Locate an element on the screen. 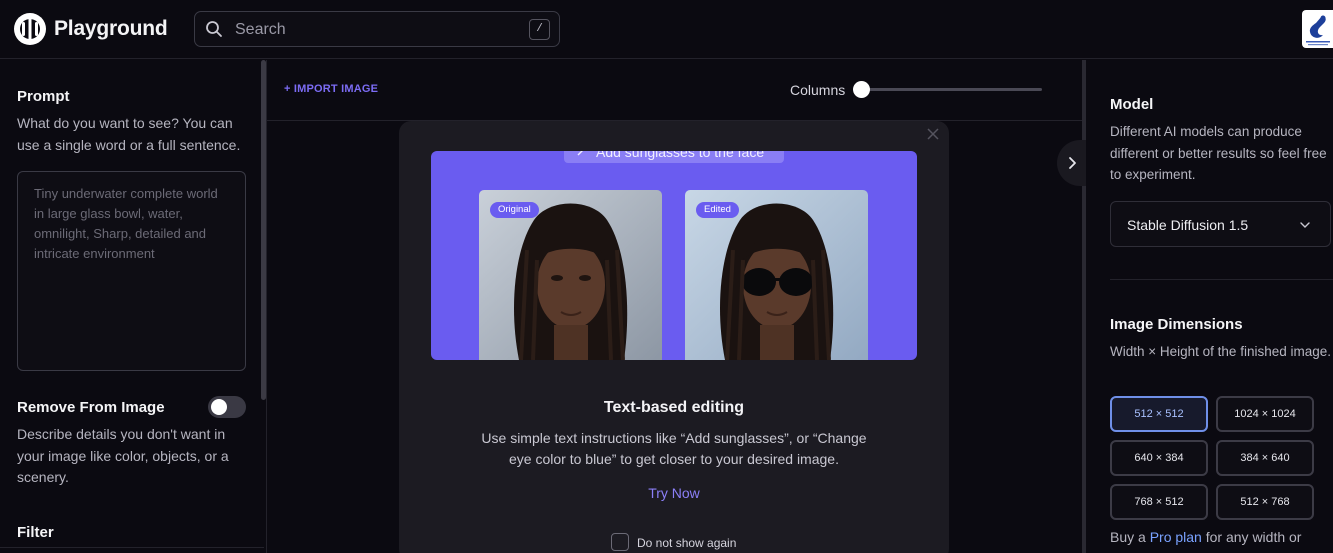  right-panel-divider is located at coordinates (1221, 279).